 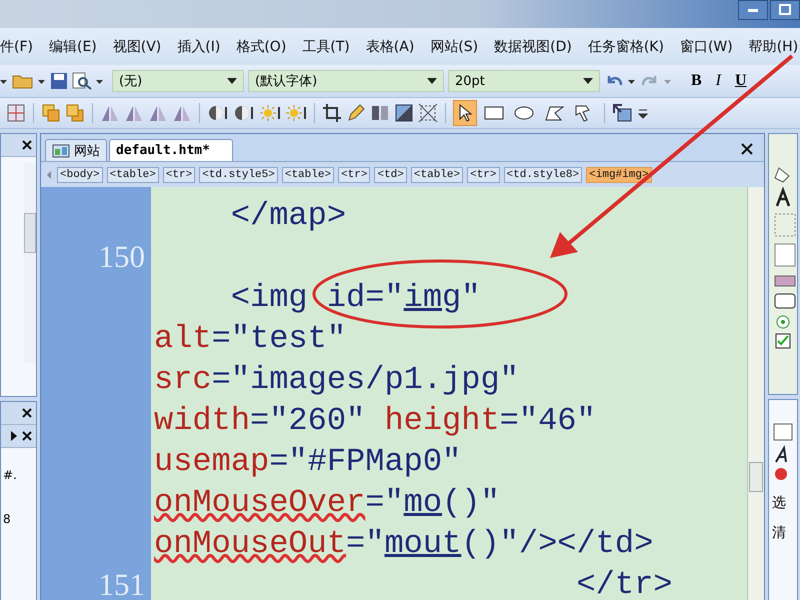 I want to click on site-icon, so click(x=61, y=151).